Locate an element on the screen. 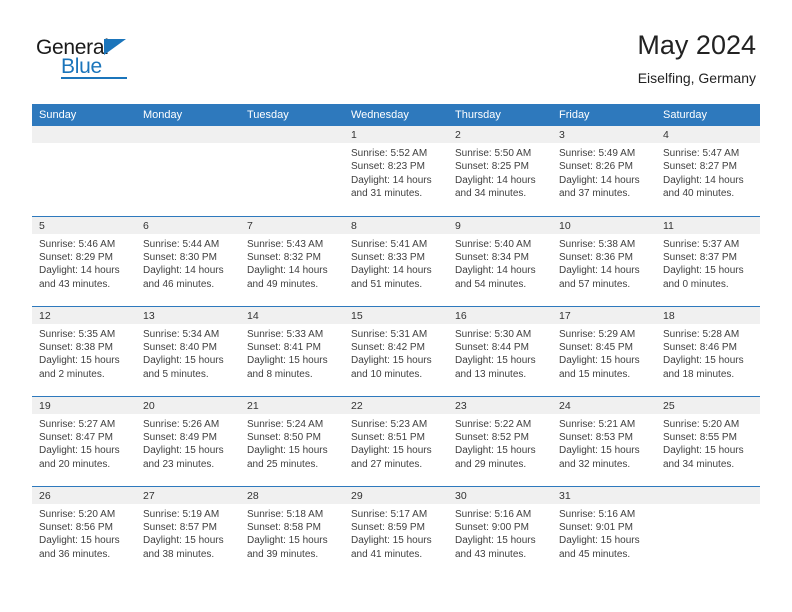 Image resolution: width=792 pixels, height=612 pixels. day-sunrise-text: Sunrise: 5:20 AM is located at coordinates (77, 514).